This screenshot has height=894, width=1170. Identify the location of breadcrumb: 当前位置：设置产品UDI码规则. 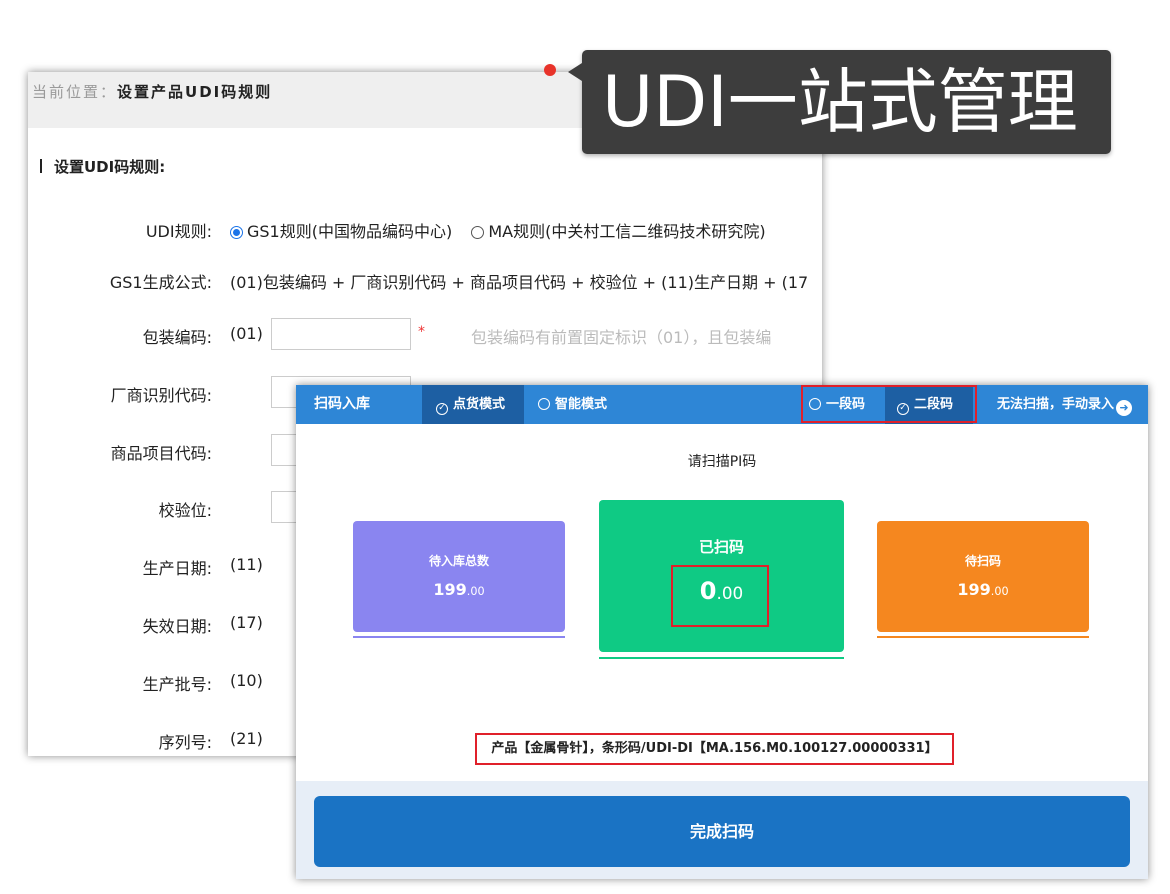
(152, 91).